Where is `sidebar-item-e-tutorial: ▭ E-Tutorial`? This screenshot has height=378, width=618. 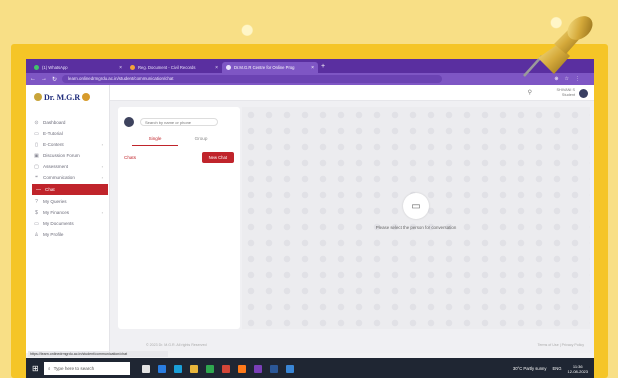 sidebar-item-e-tutorial: ▭ E-Tutorial is located at coordinates (67, 133).